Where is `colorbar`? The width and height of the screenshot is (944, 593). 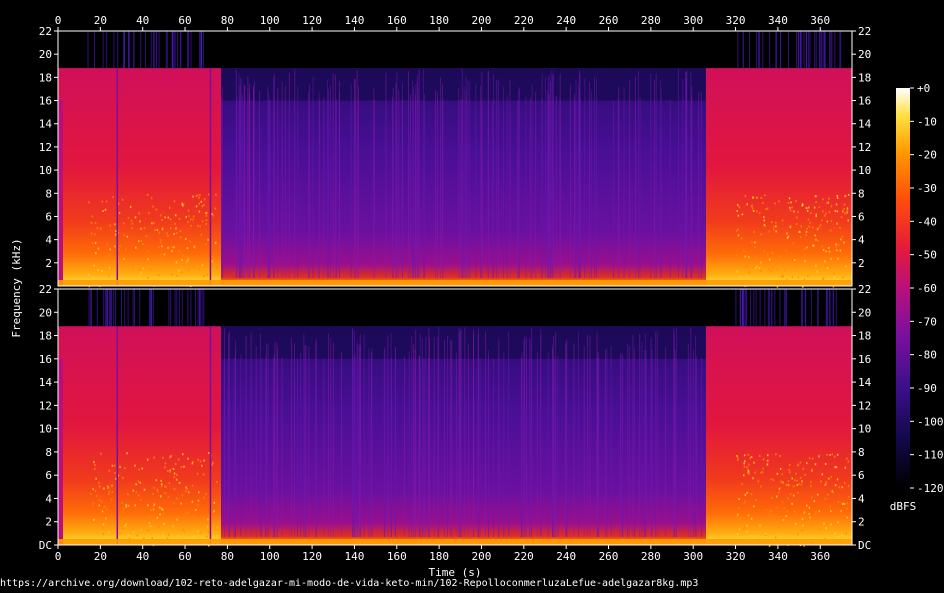
colorbar is located at coordinates (903, 288).